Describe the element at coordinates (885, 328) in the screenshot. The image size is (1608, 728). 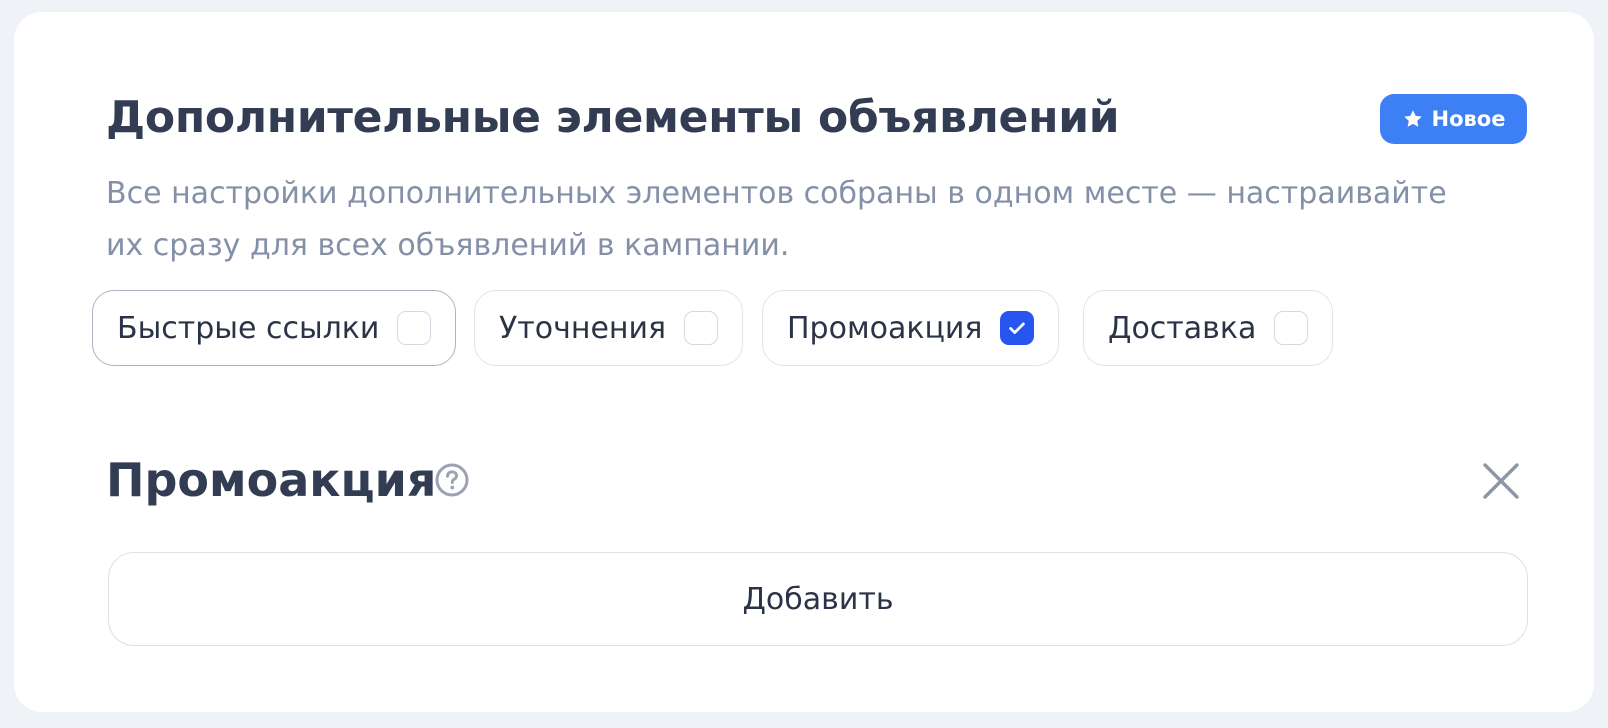
I see `chip-label: Промоакция` at that location.